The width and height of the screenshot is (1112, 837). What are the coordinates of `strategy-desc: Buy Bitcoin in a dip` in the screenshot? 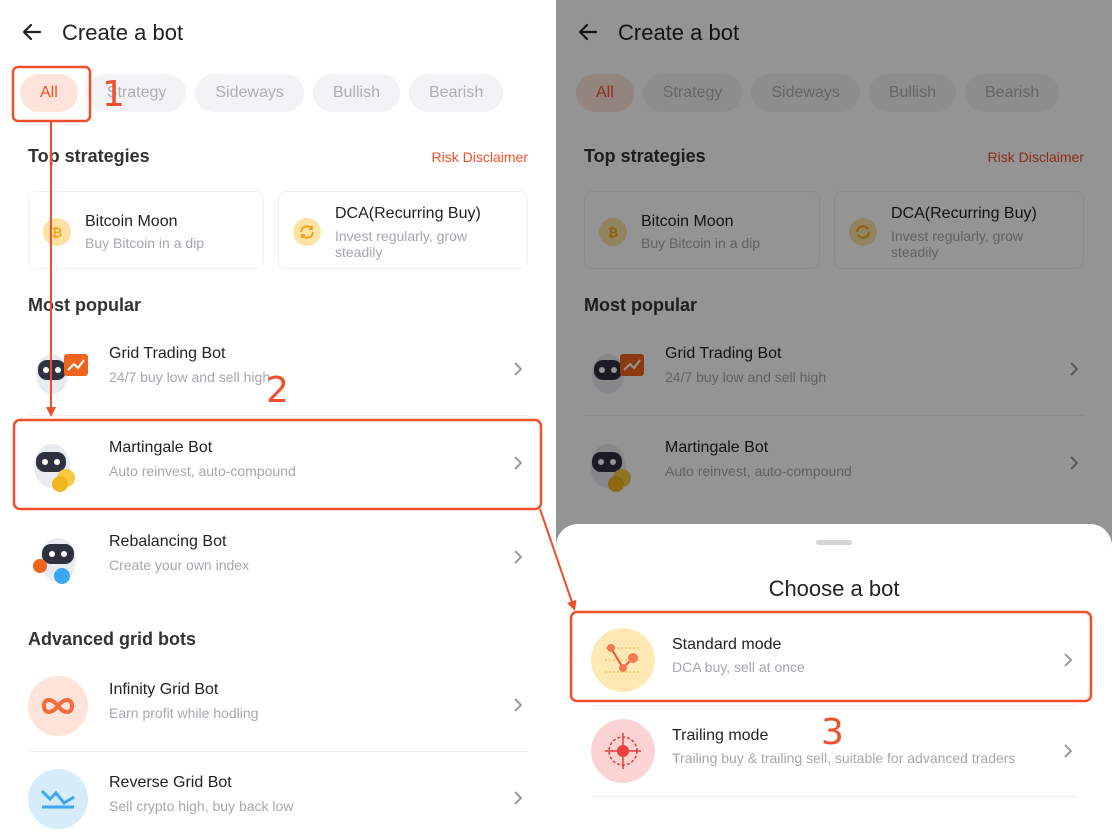 It's located at (145, 243).